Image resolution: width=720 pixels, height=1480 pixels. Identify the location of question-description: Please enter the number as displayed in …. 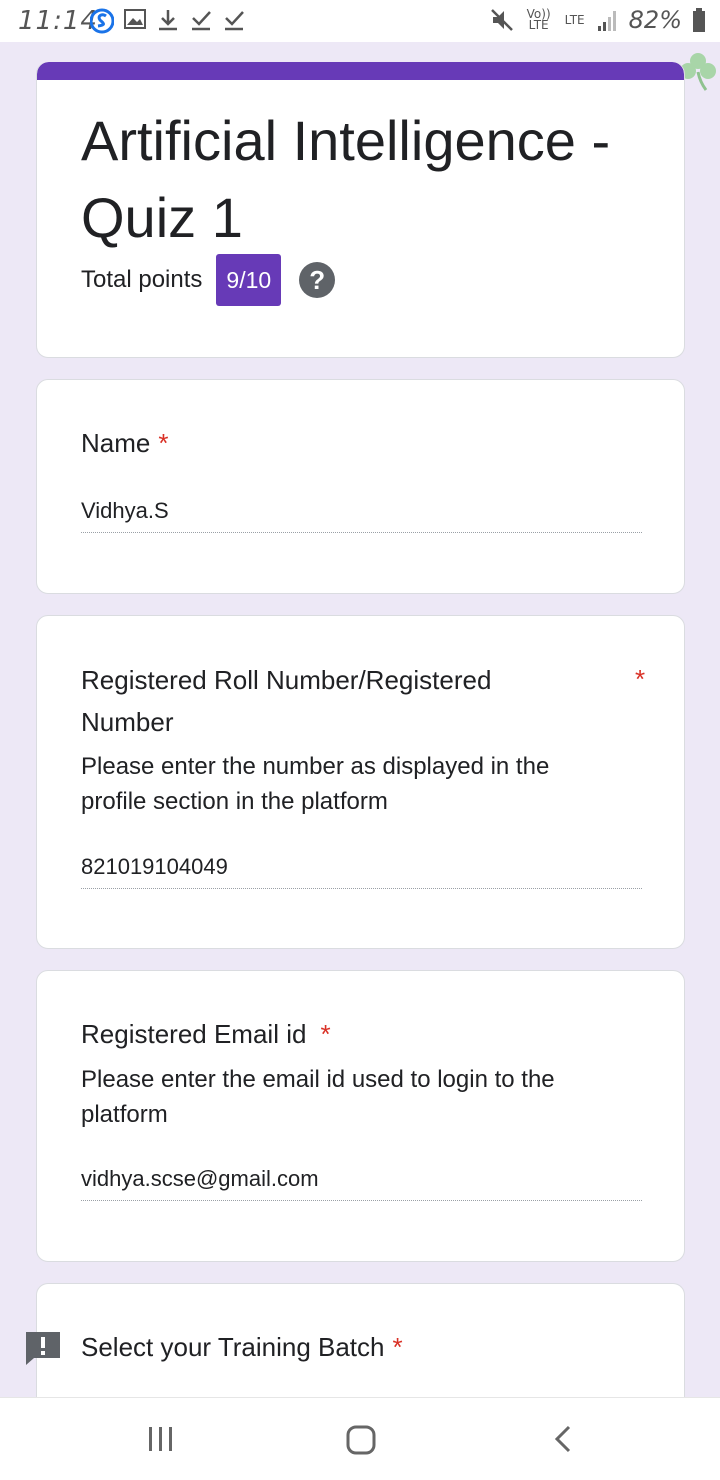
(315, 784).